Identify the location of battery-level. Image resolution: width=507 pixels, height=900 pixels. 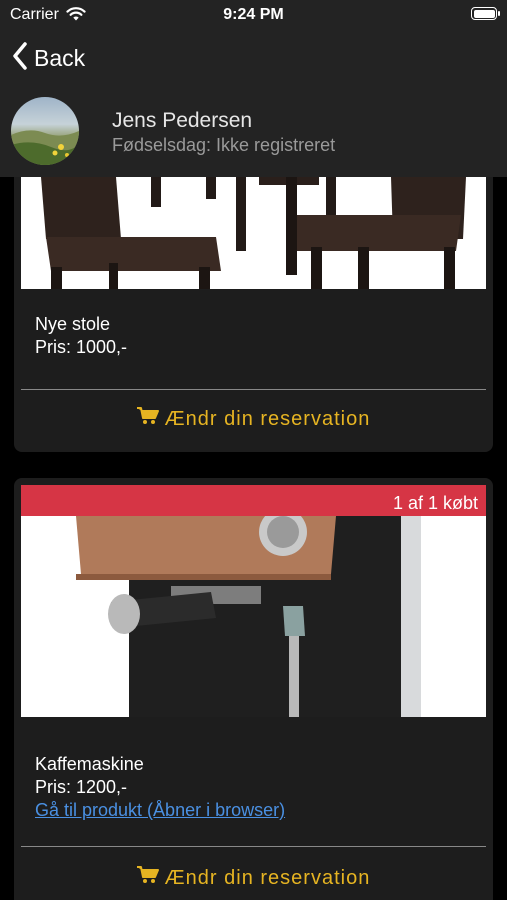
(484, 13).